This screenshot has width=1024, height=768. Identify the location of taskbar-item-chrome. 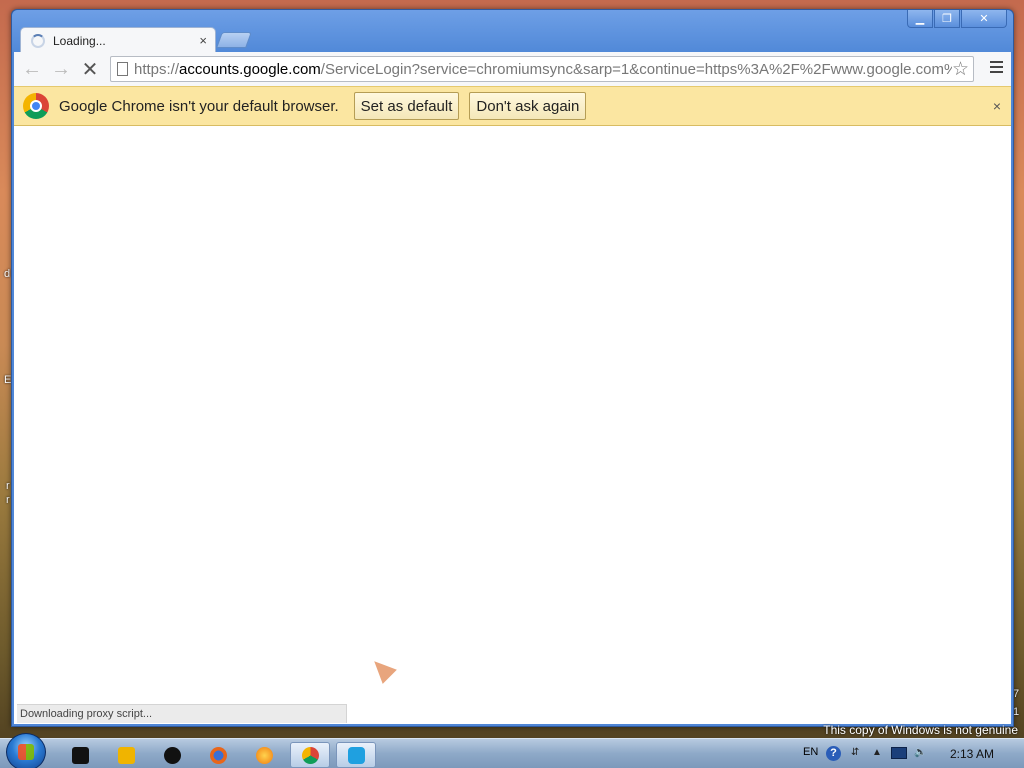
(310, 755).